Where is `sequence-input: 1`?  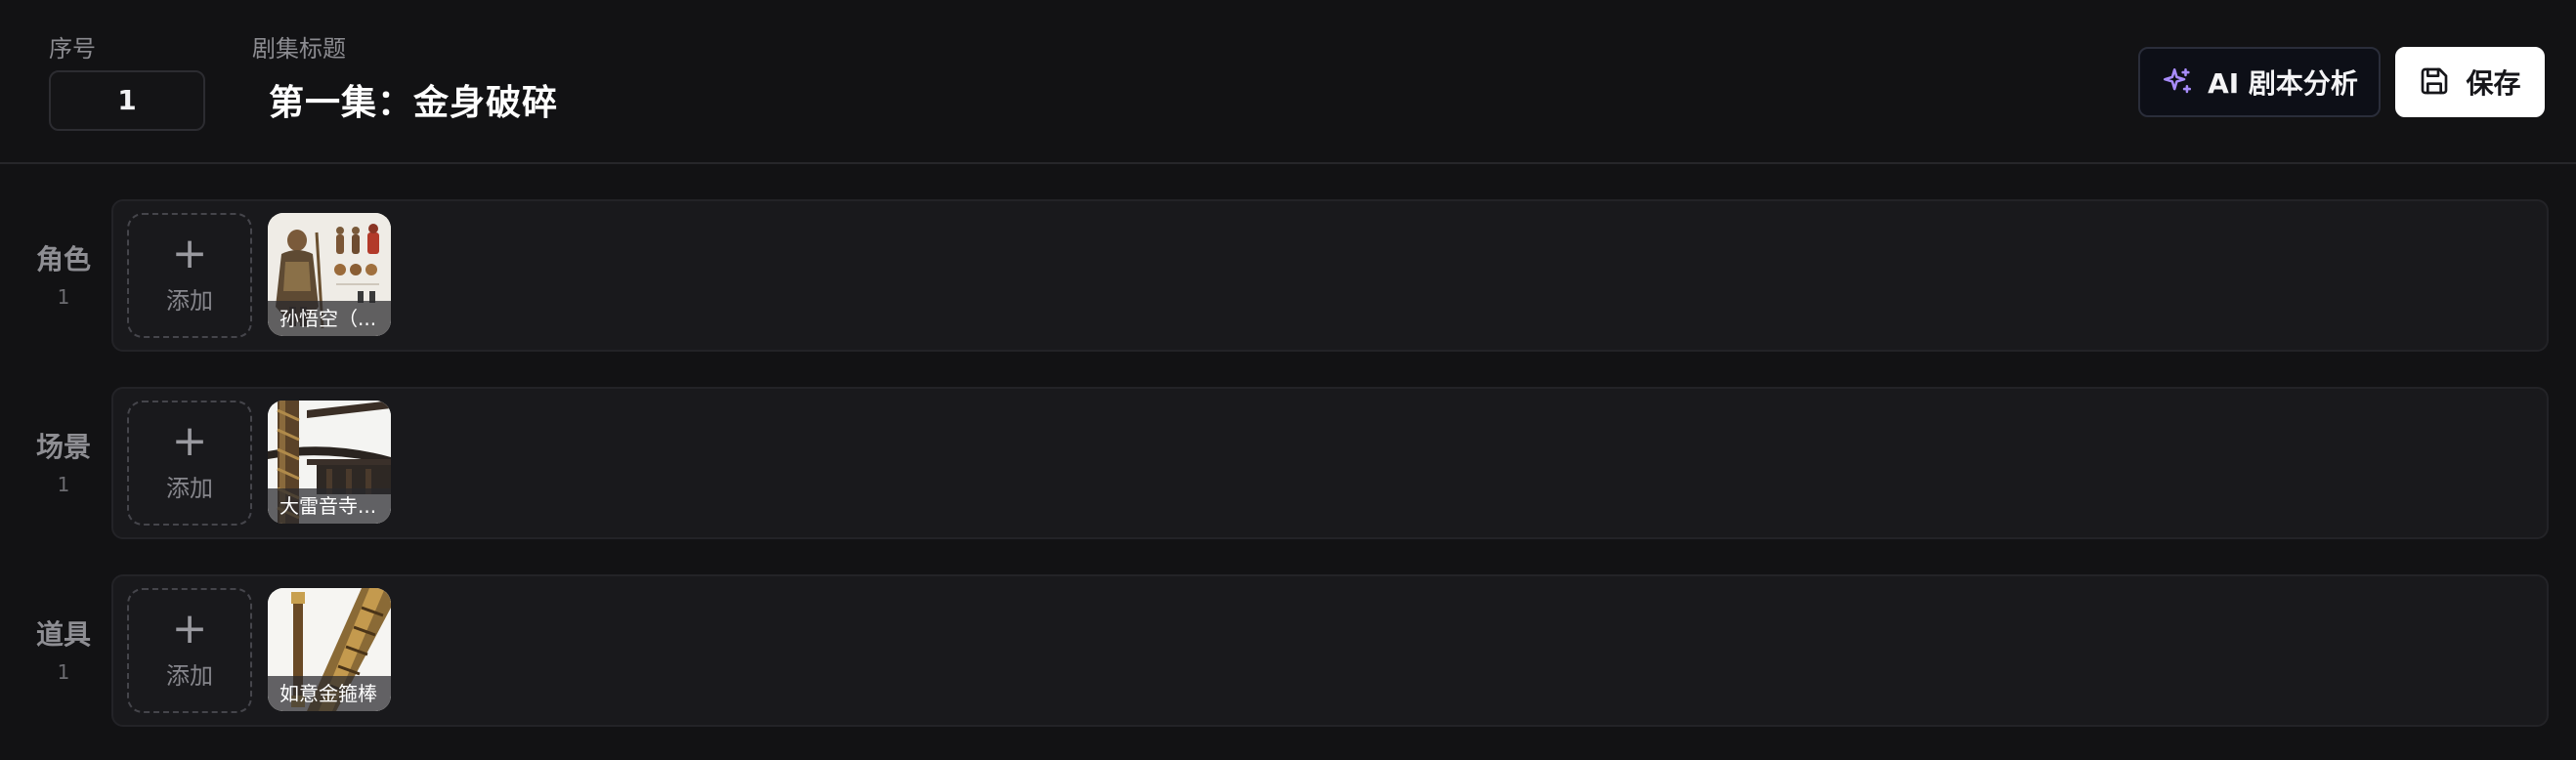 sequence-input: 1 is located at coordinates (127, 100).